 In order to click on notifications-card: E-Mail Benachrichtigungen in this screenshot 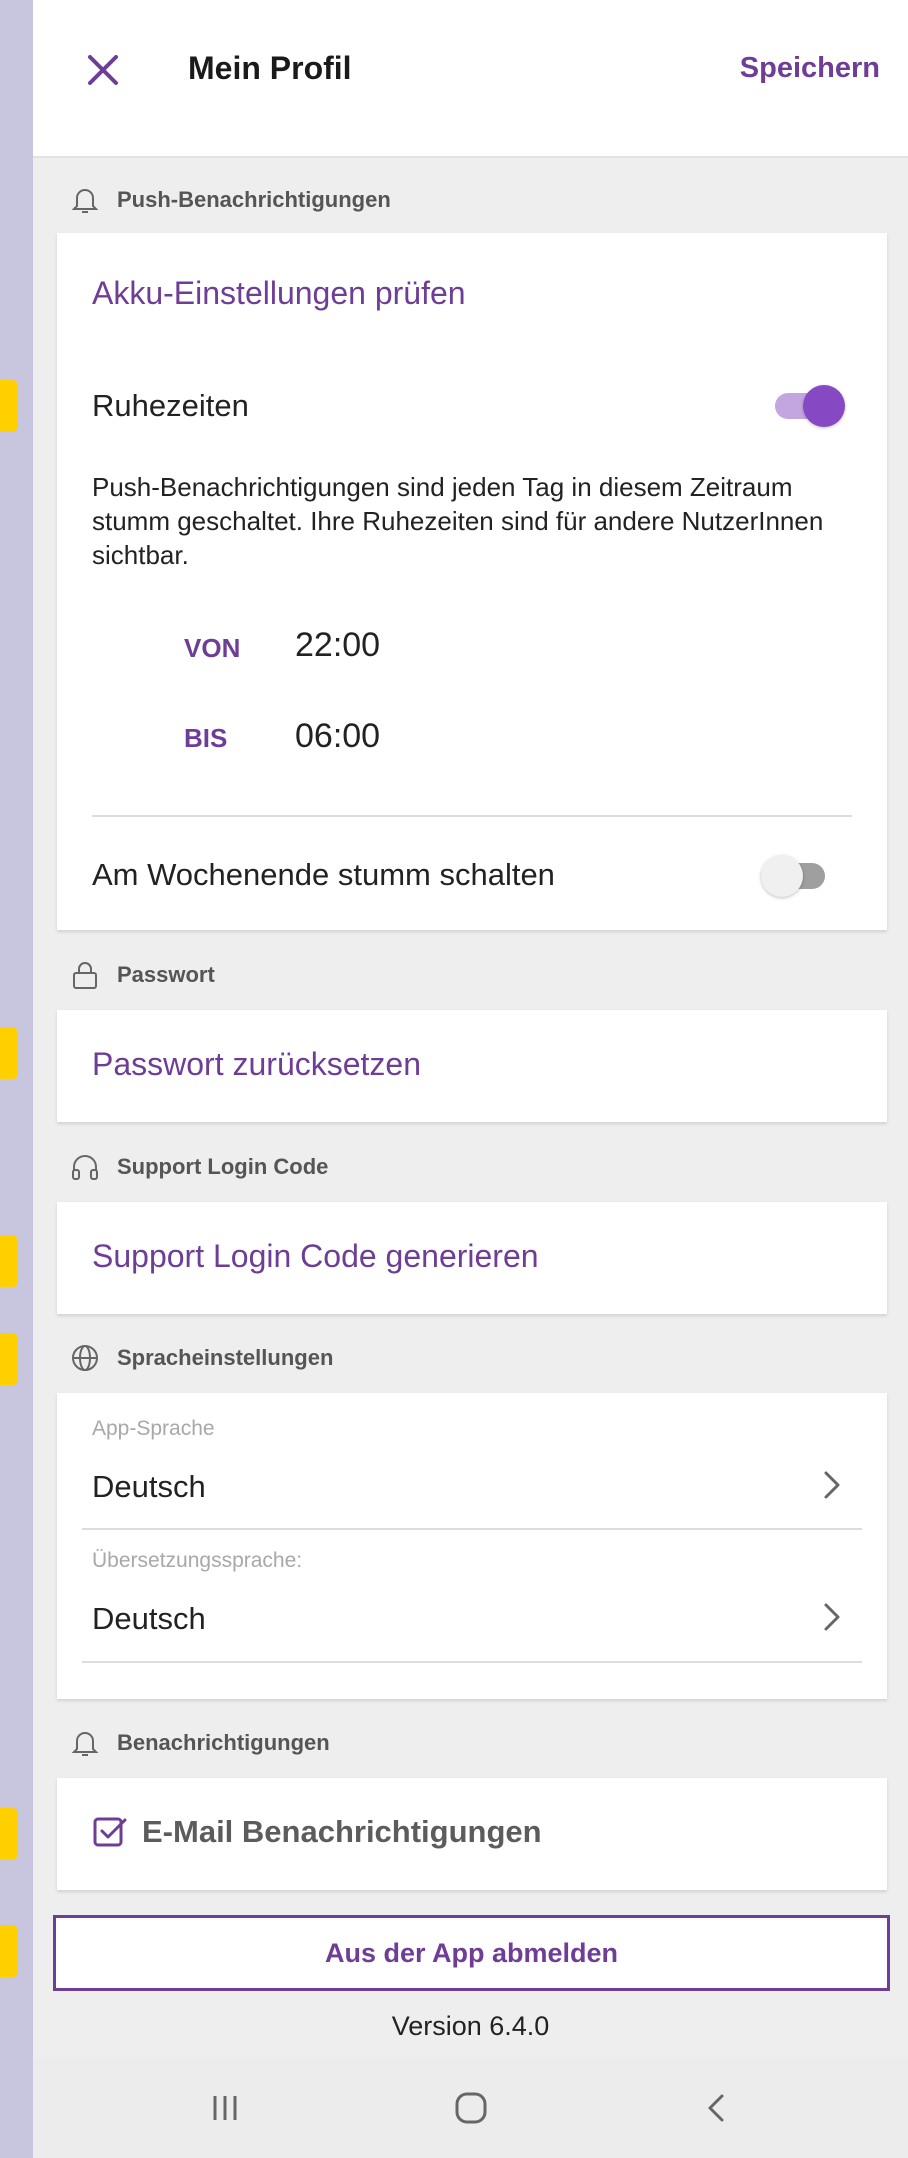, I will do `click(472, 1834)`.